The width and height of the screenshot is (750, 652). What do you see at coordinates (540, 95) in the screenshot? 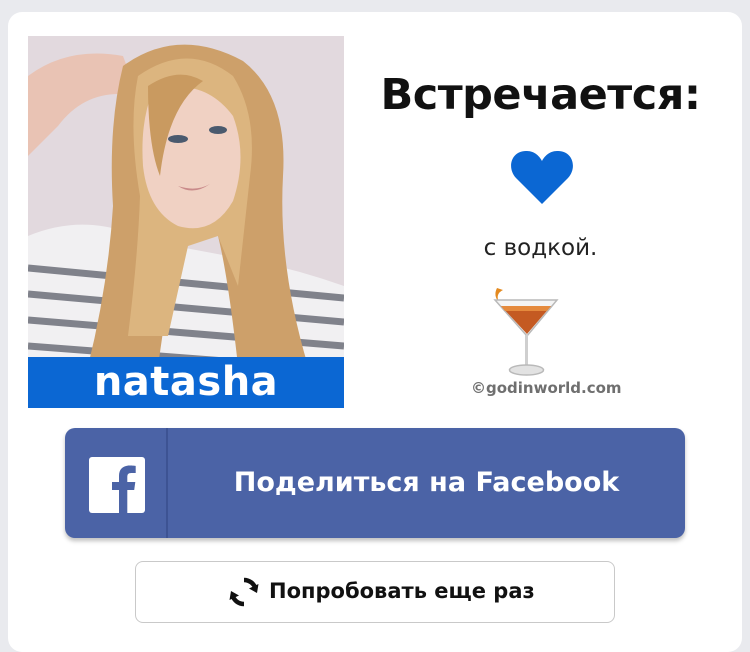
I see `result-heading: Встречается:` at bounding box center [540, 95].